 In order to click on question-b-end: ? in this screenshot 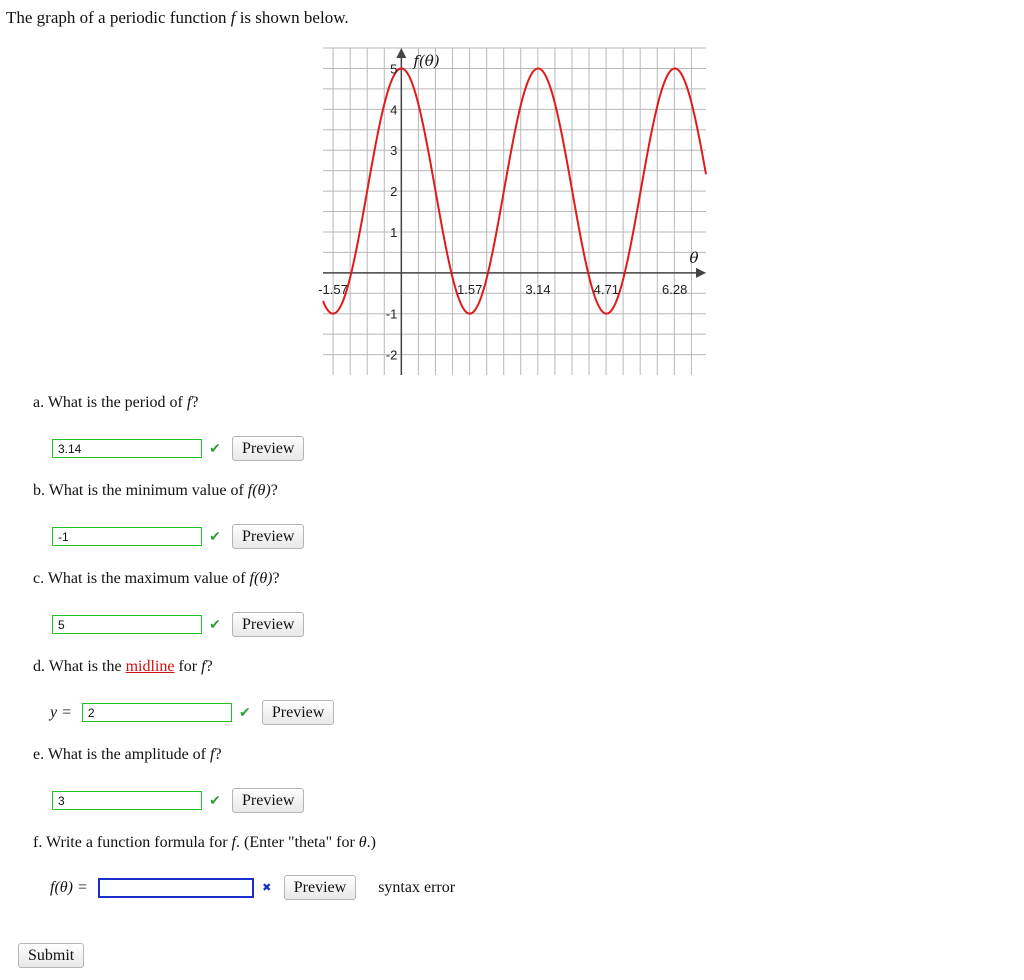, I will do `click(274, 490)`.